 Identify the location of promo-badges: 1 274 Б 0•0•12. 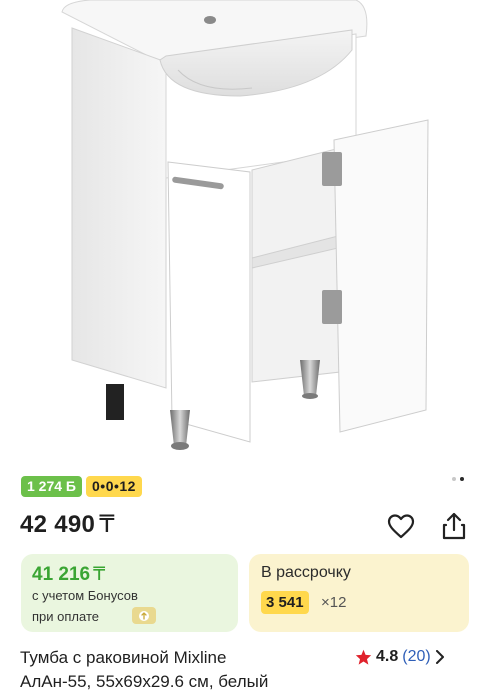
(81, 486).